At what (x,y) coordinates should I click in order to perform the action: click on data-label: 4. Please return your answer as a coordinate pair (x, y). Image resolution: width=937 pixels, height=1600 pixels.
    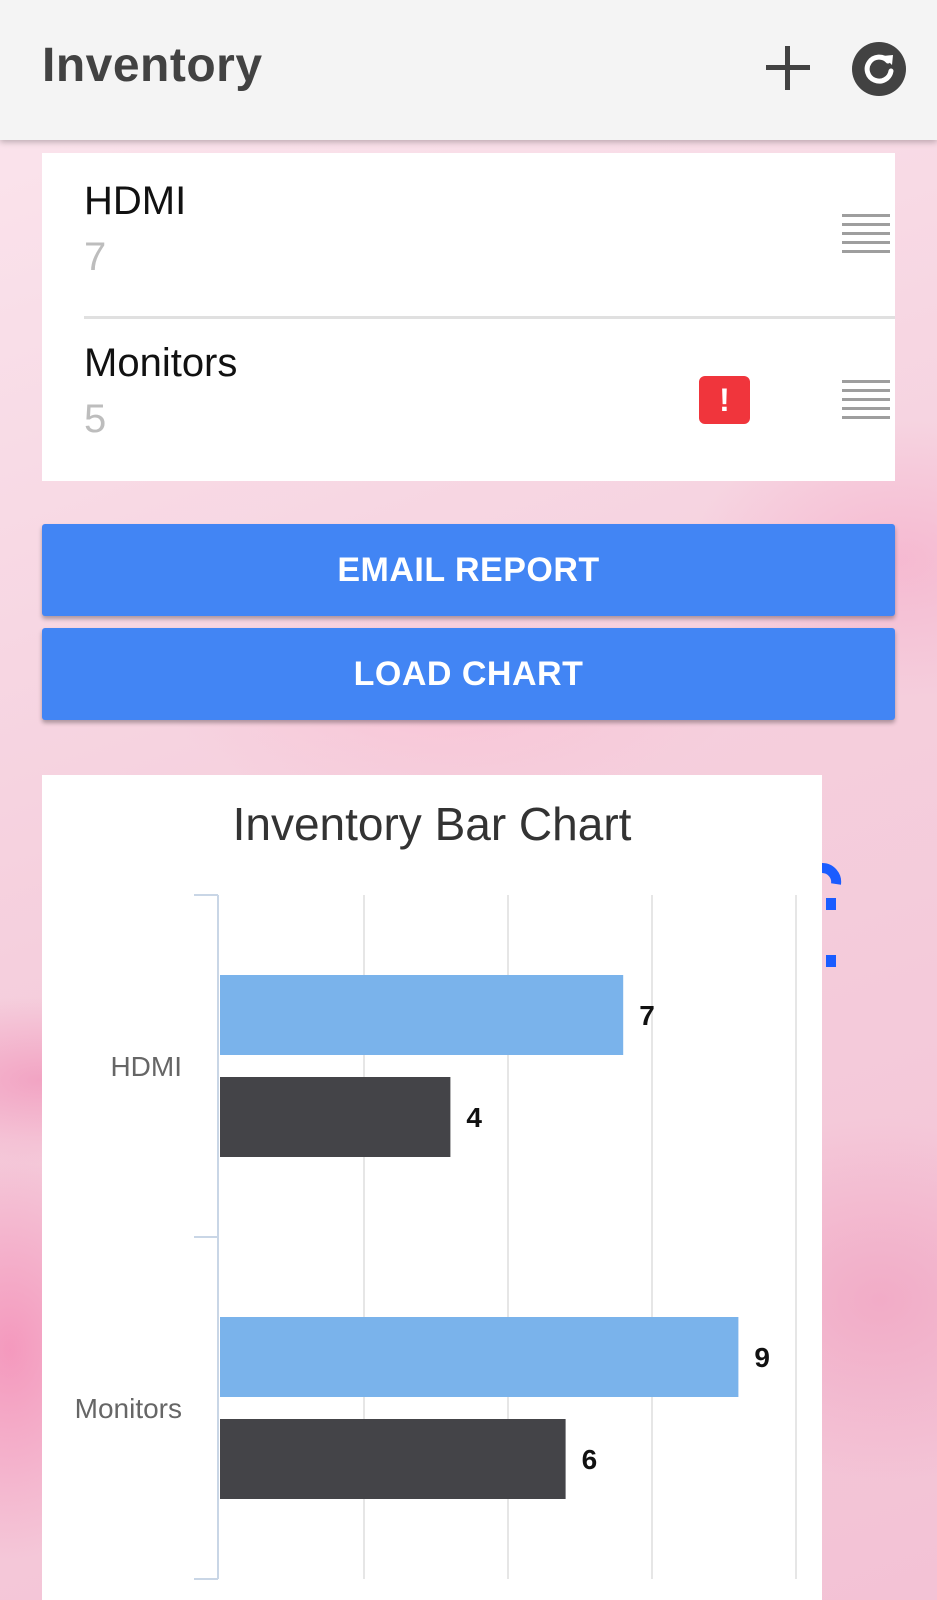
    Looking at the image, I should click on (474, 1117).